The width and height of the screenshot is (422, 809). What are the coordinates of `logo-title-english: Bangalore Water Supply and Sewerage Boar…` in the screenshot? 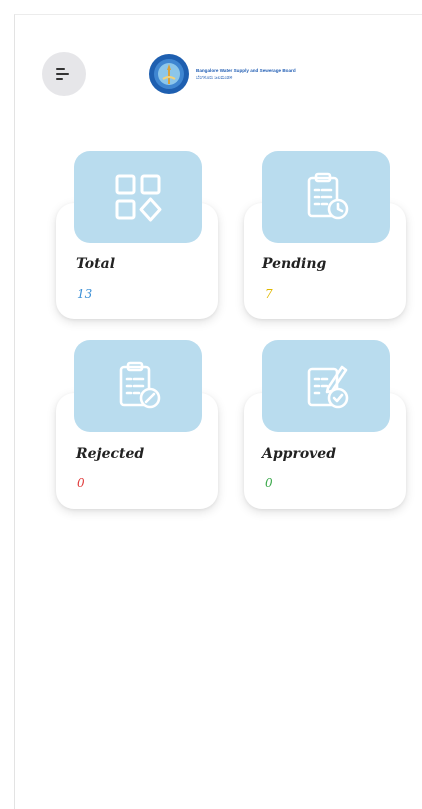 It's located at (246, 70).